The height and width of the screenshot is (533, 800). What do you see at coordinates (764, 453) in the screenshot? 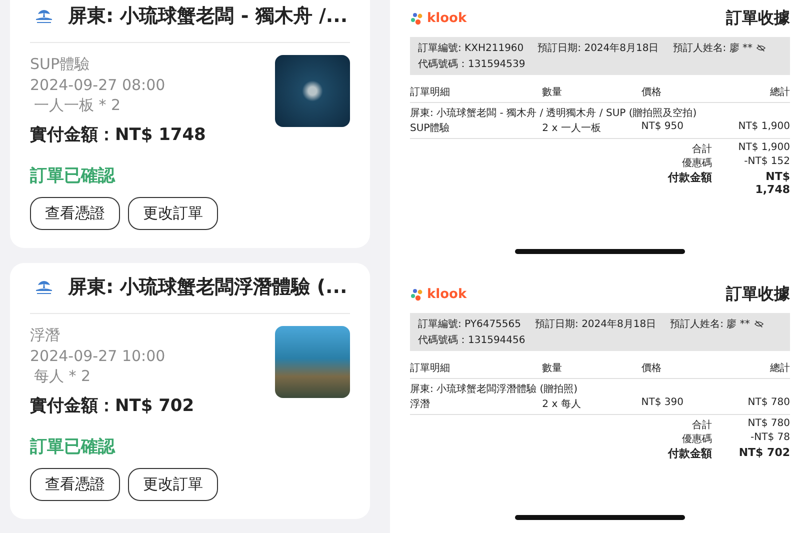
I see `payment-amount: NT$ 702` at bounding box center [764, 453].